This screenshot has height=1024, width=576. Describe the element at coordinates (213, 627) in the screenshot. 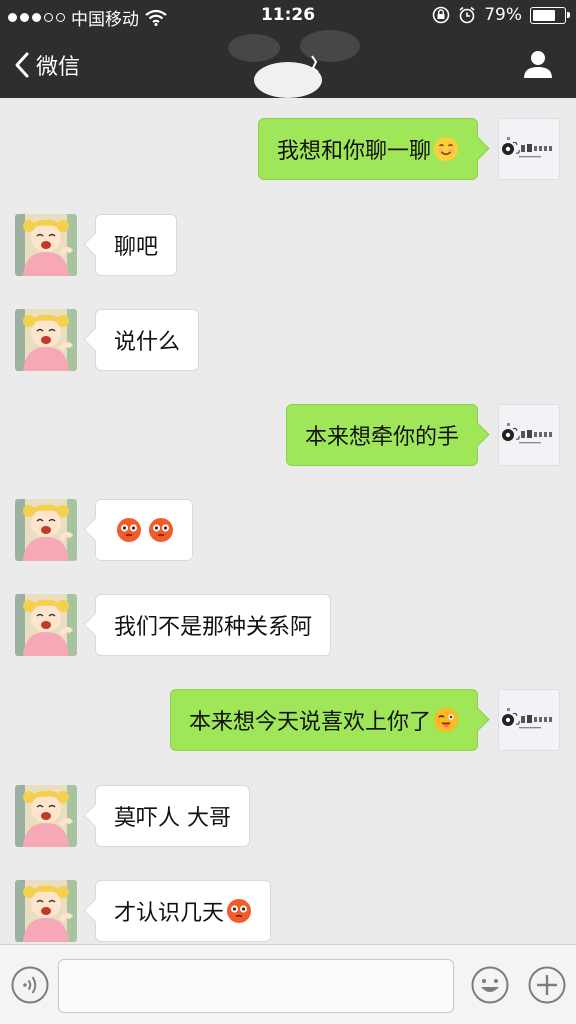

I see `message-text: 我们不是那种关系阿` at that location.